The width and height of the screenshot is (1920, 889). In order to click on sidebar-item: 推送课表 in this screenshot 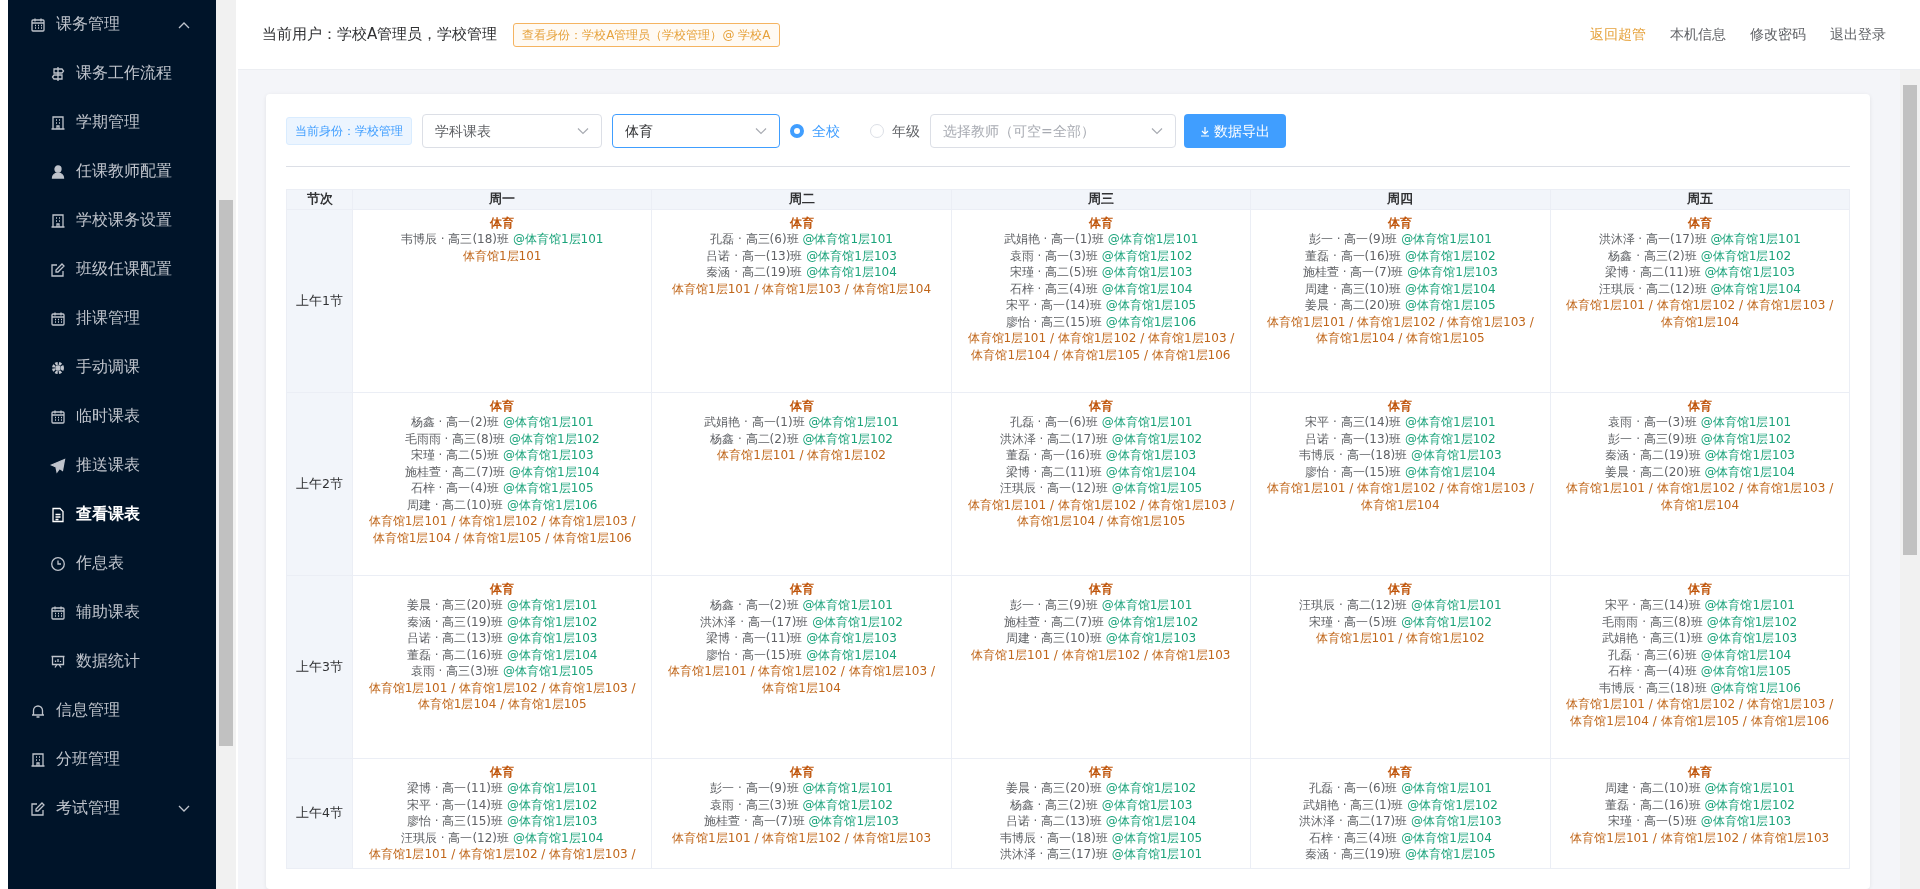, I will do `click(112, 465)`.